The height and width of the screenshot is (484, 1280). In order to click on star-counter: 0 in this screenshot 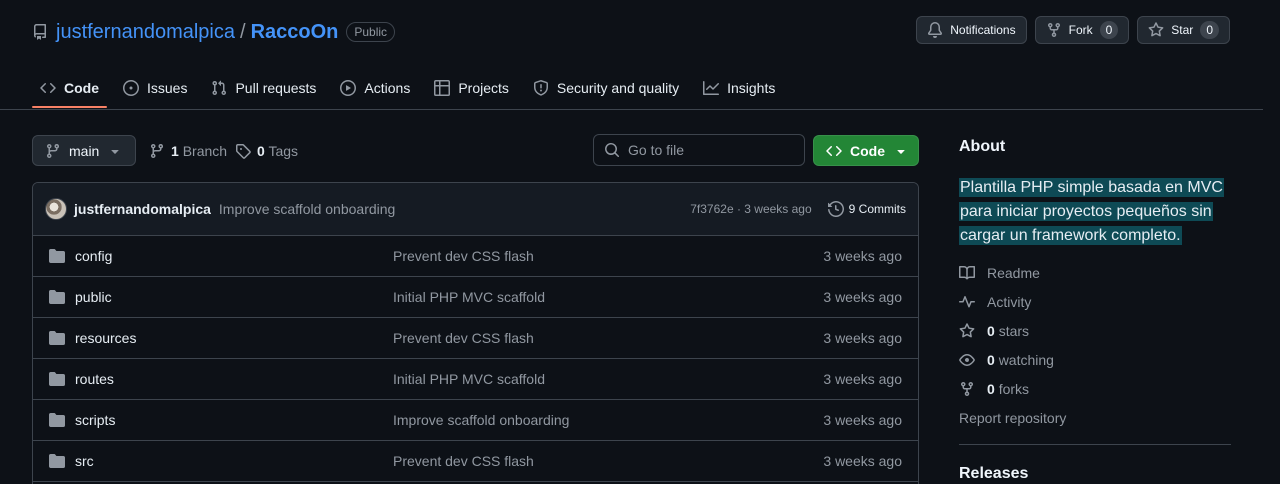, I will do `click(1209, 30)`.